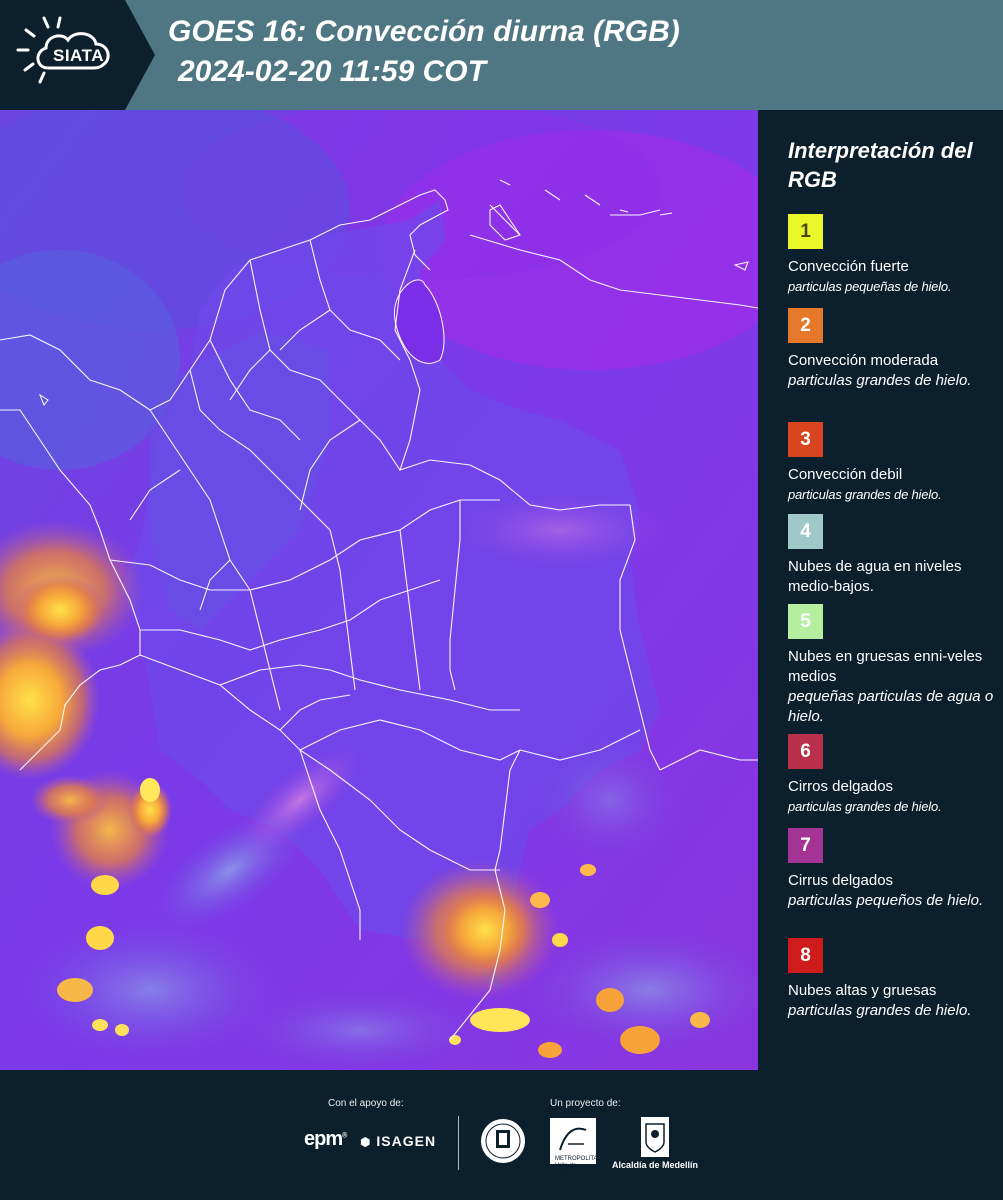 This screenshot has width=1003, height=1200. What do you see at coordinates (841, 786) in the screenshot?
I see `legend-item-title: Cirros delgados` at bounding box center [841, 786].